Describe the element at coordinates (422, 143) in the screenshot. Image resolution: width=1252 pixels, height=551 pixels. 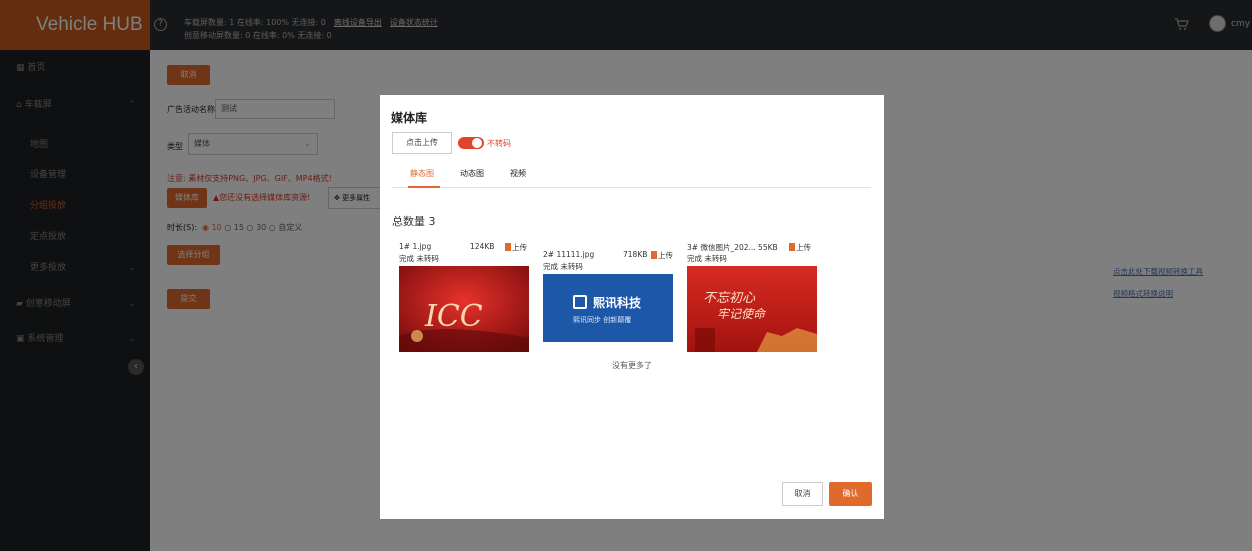
I see `upload-button: 点击上传` at that location.